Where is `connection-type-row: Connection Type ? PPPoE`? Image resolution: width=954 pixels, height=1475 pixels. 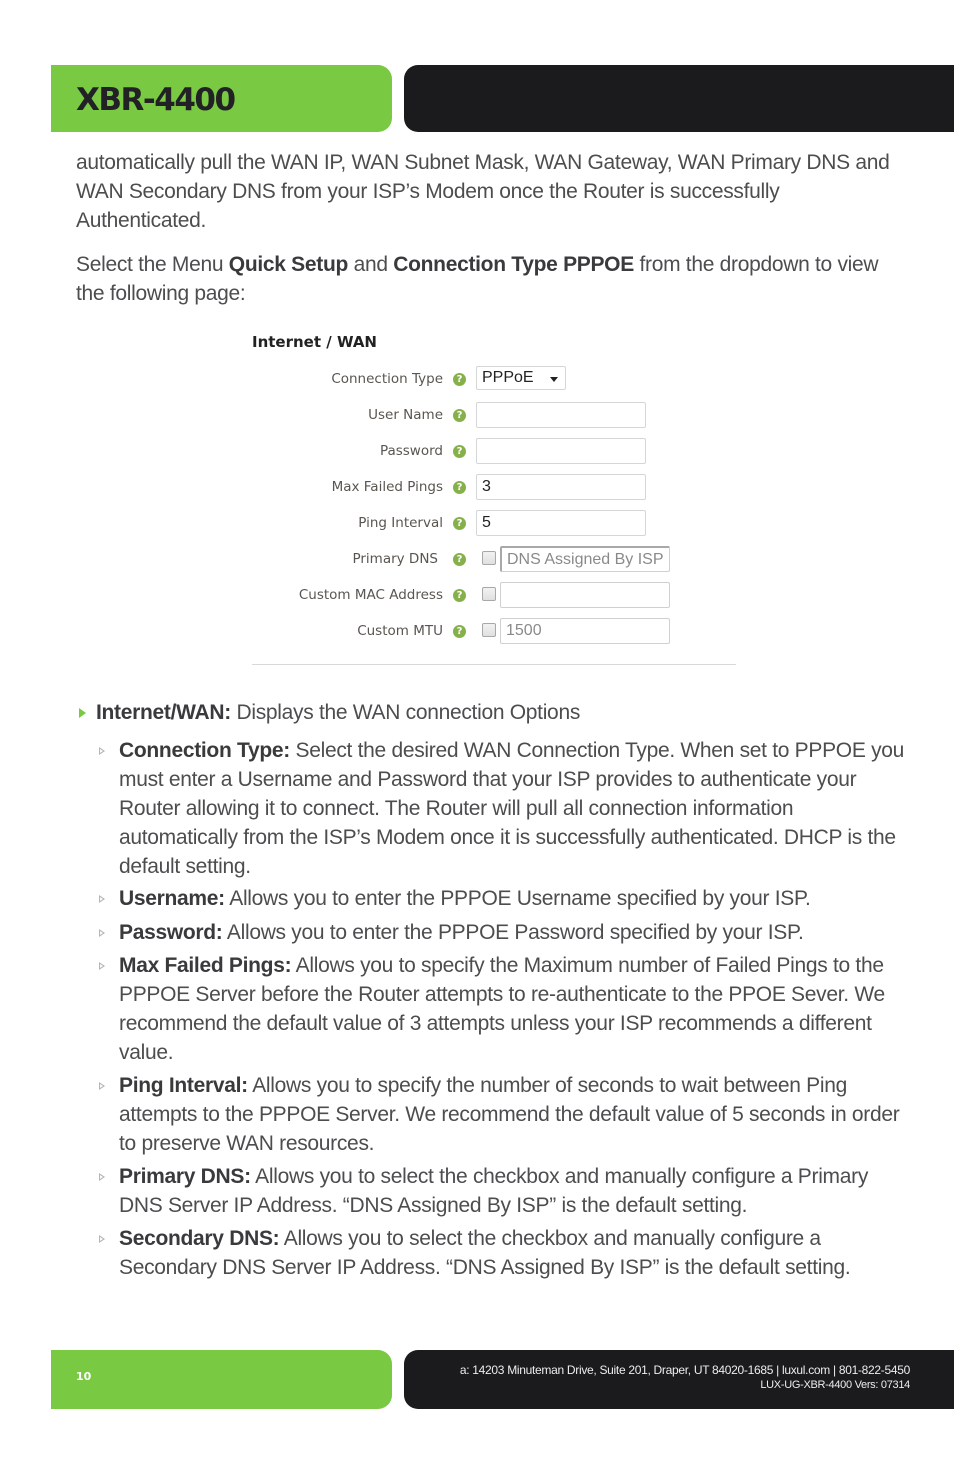 connection-type-row: Connection Type ? PPPoE is located at coordinates (494, 379).